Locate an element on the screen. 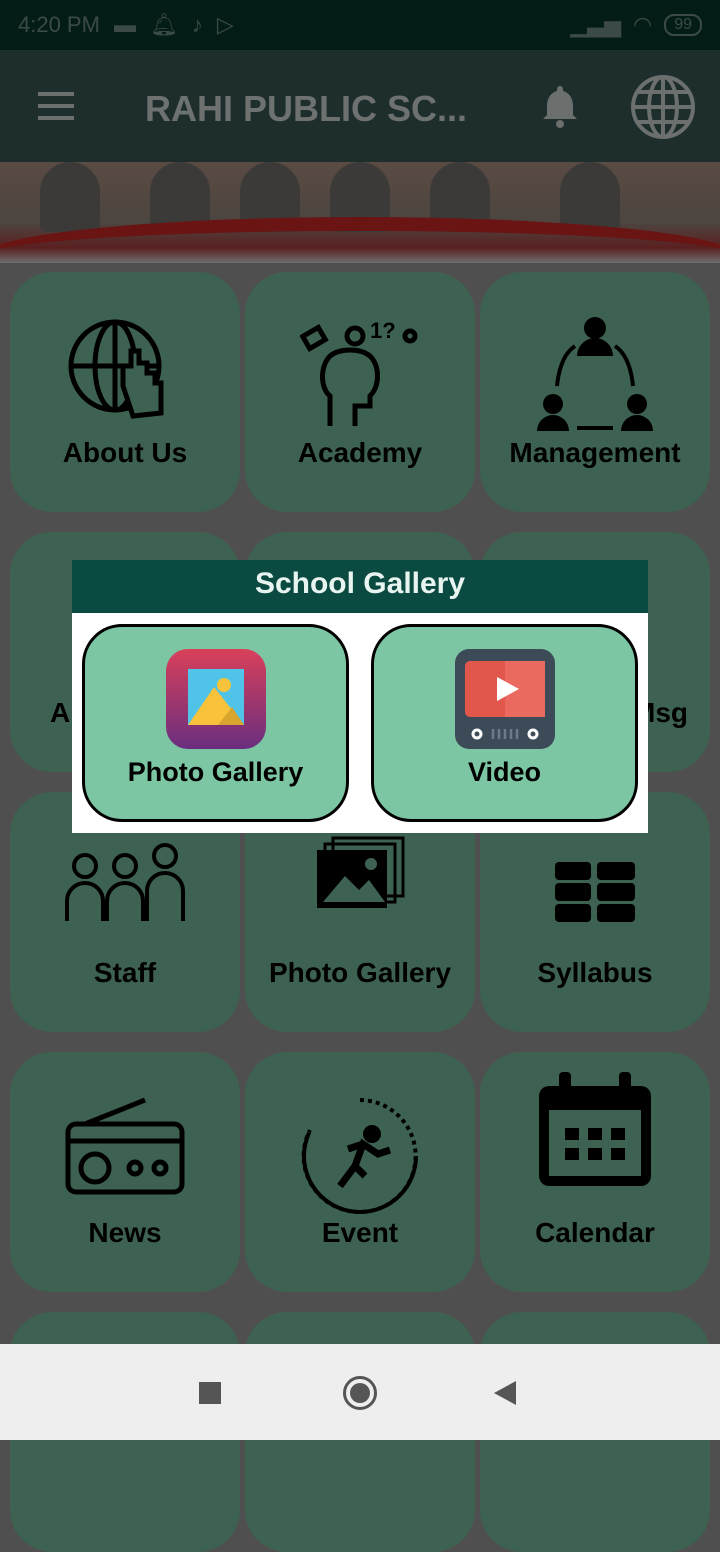  tile-management: Management is located at coordinates (595, 392).